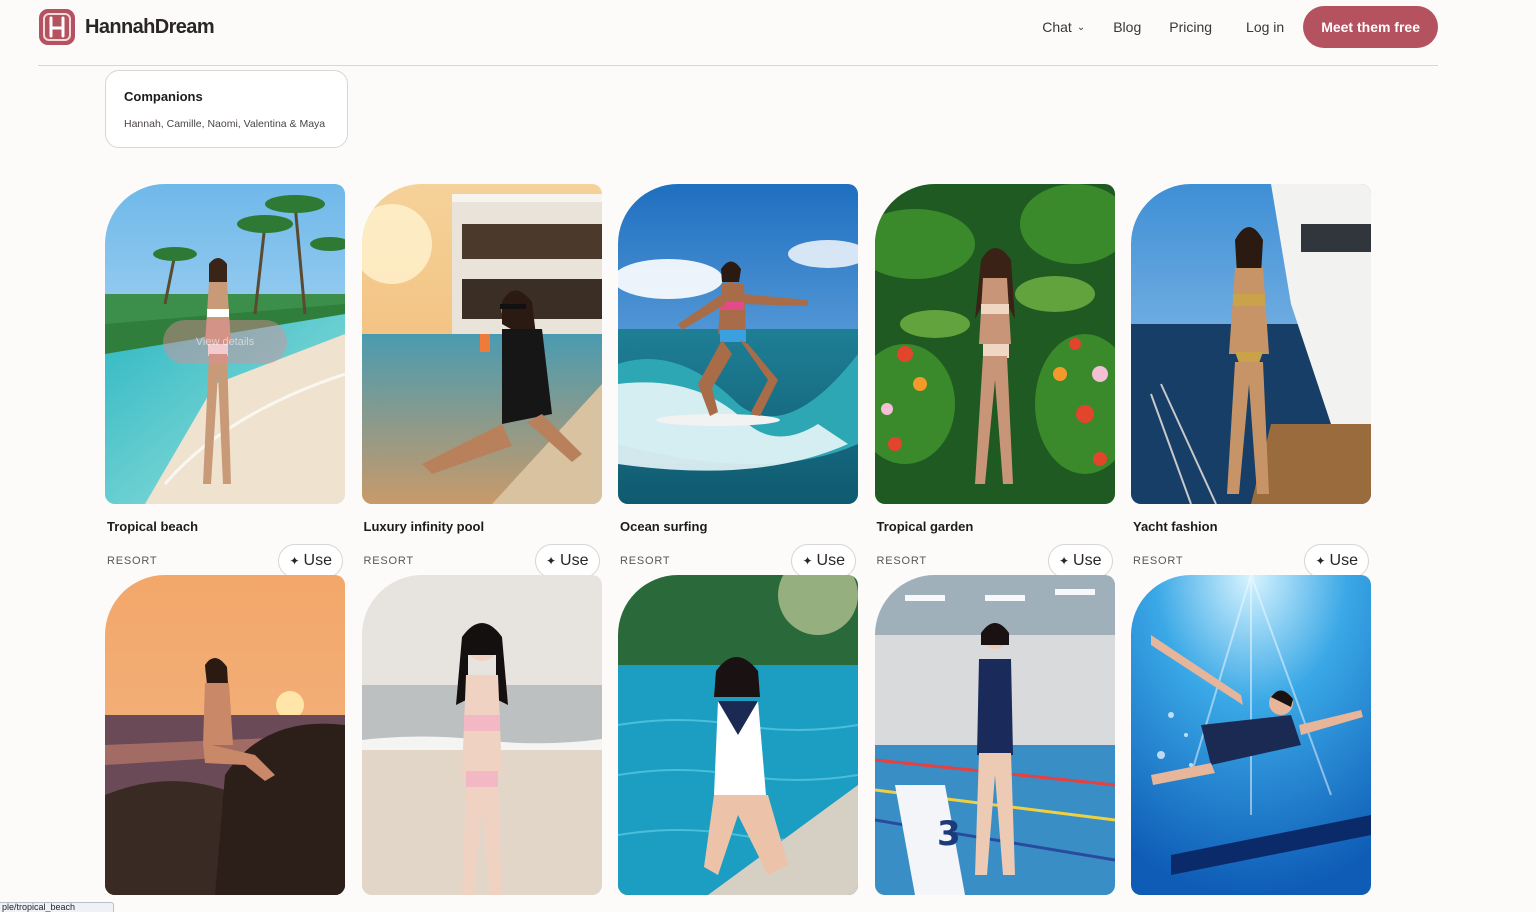 The height and width of the screenshot is (912, 1536). I want to click on scene-card: Luxury infinity pool RESORT ✦ Use, so click(481, 381).